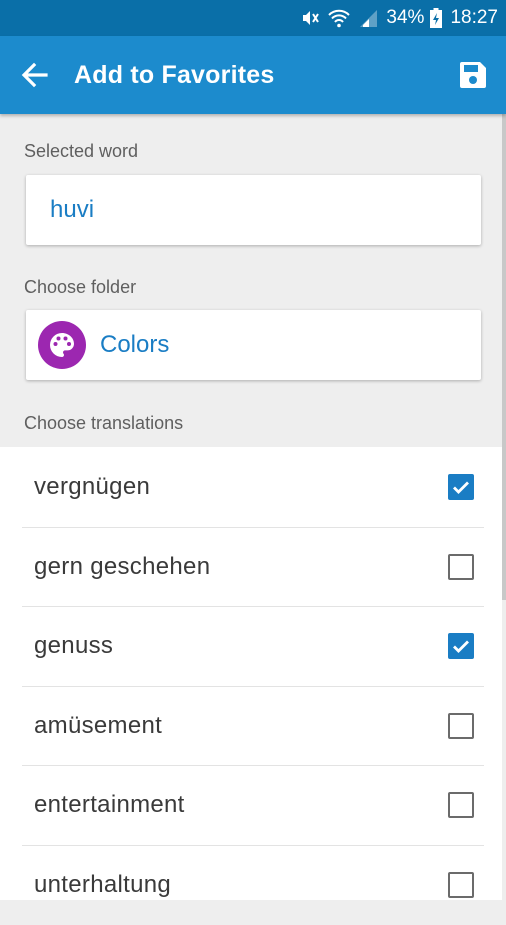 This screenshot has width=506, height=925. I want to click on signal-icon, so click(368, 18).